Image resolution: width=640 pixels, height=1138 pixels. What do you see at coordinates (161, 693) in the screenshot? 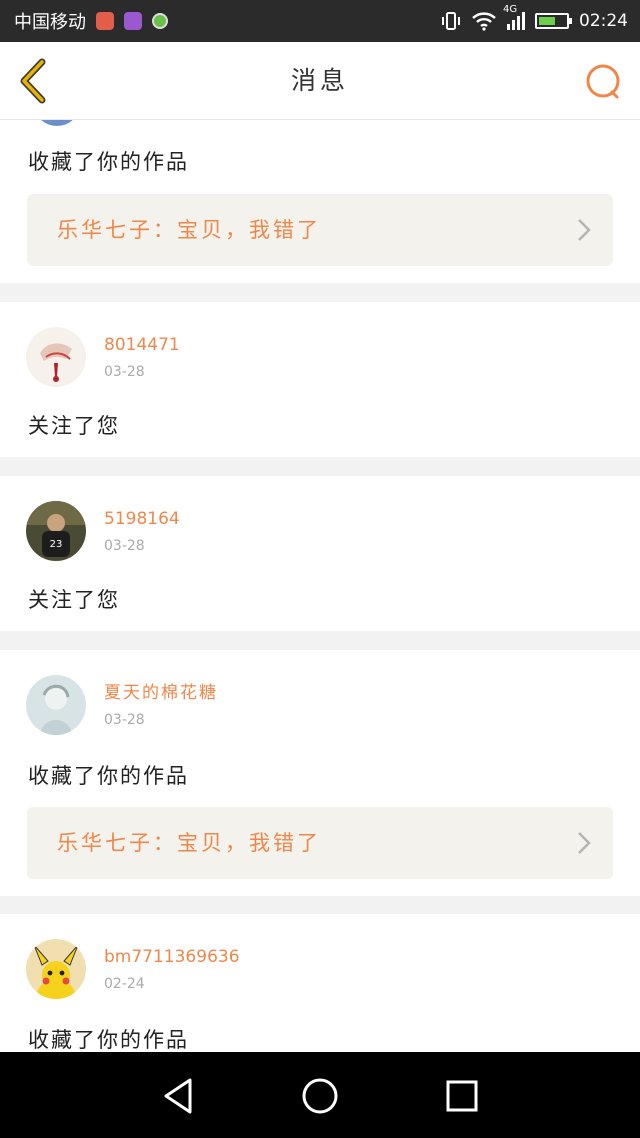
I see `username: 夏天的棉花糖` at bounding box center [161, 693].